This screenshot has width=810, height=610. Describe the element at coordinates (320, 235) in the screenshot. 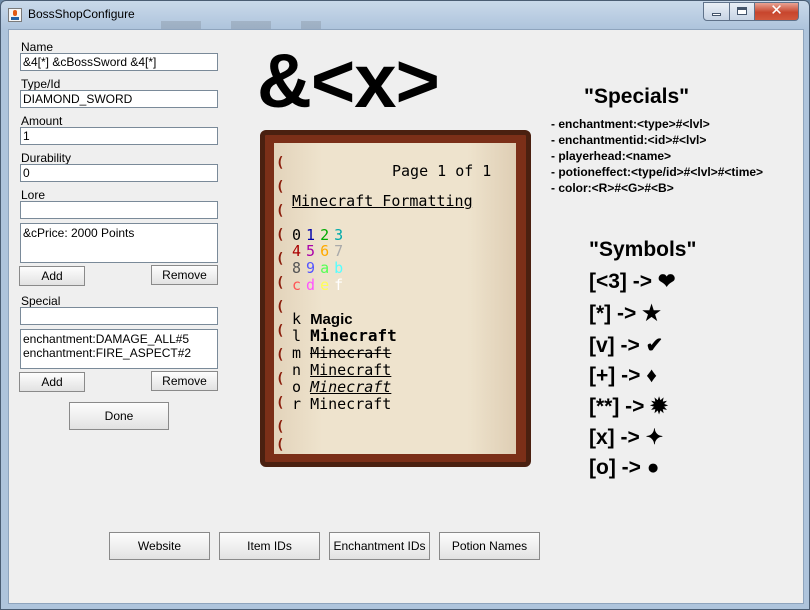

I see `color-code-row: 0123` at that location.